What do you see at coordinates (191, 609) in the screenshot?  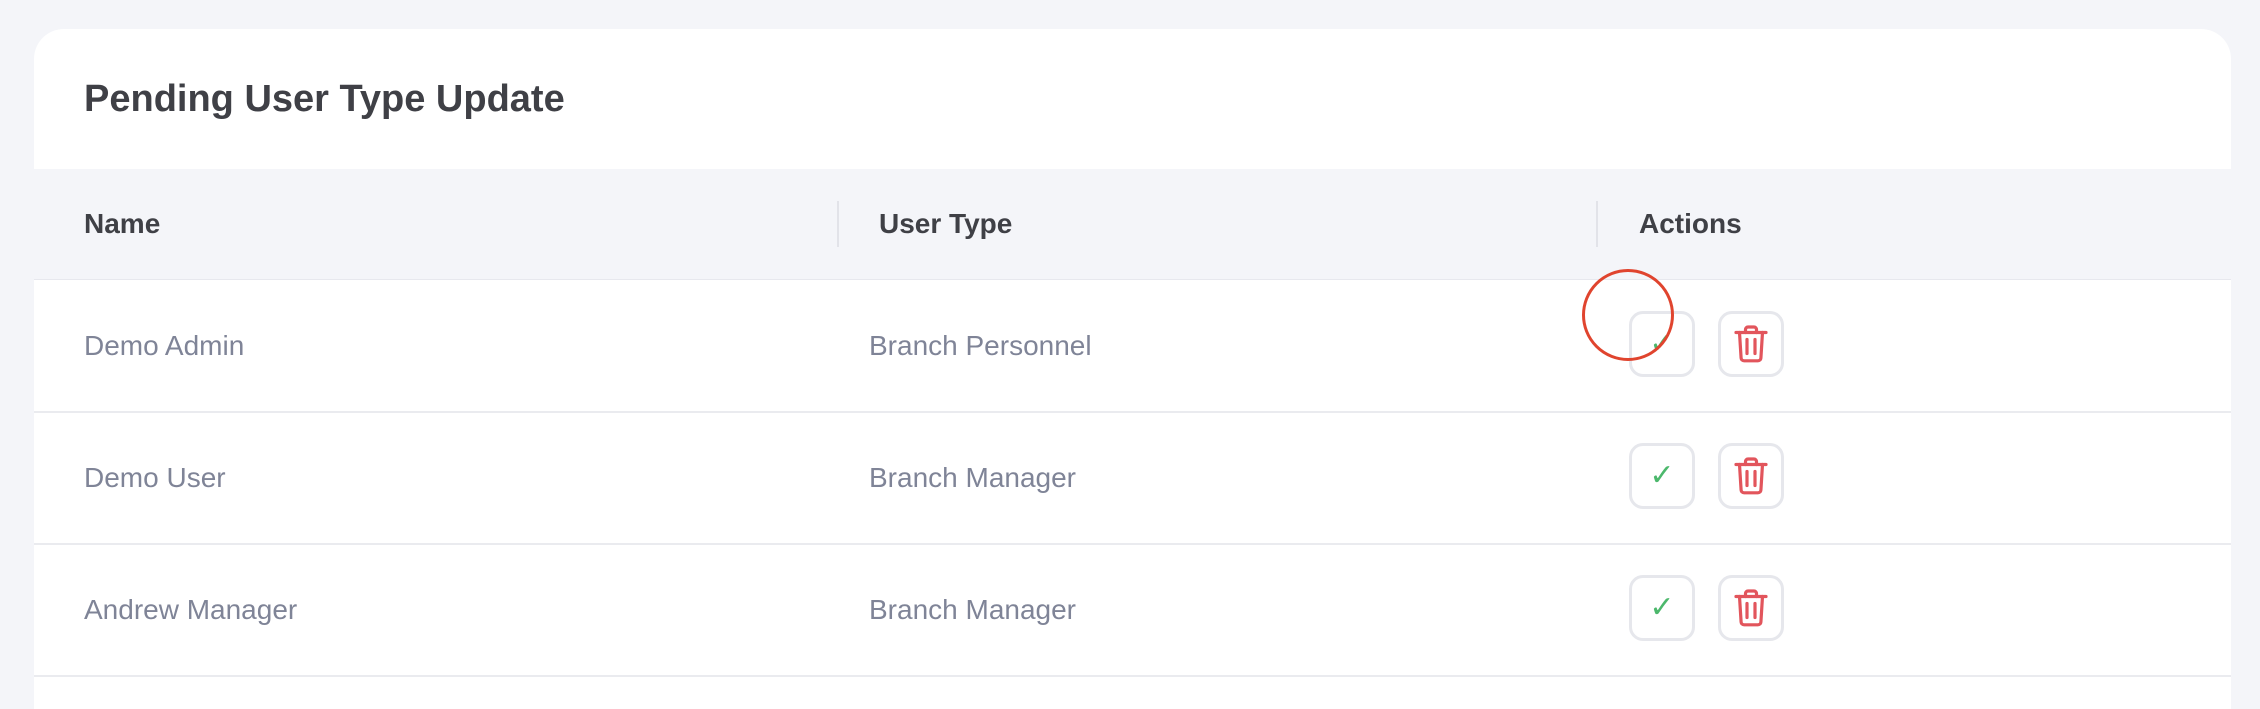 I see `user-name-cell: Andrew Manager` at bounding box center [191, 609].